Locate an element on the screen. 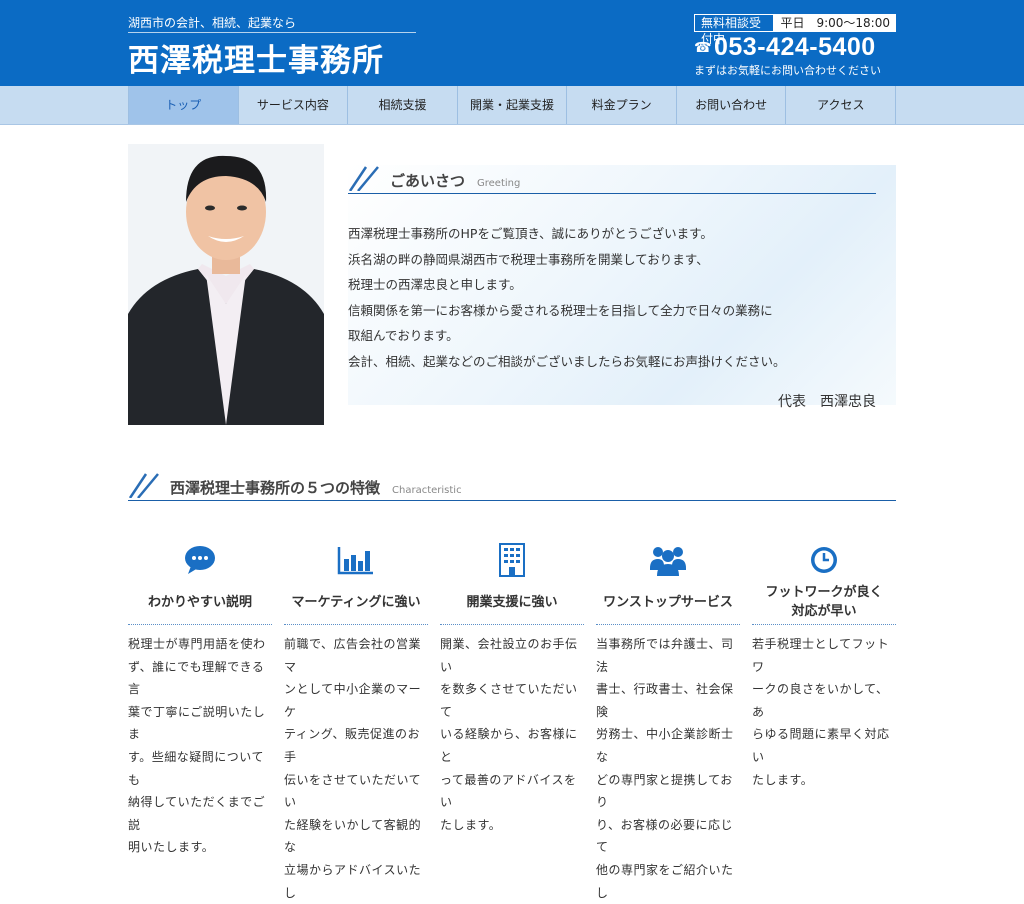 The height and width of the screenshot is (904, 1024). business-hours: 平日 9:00～18:00 is located at coordinates (835, 23).